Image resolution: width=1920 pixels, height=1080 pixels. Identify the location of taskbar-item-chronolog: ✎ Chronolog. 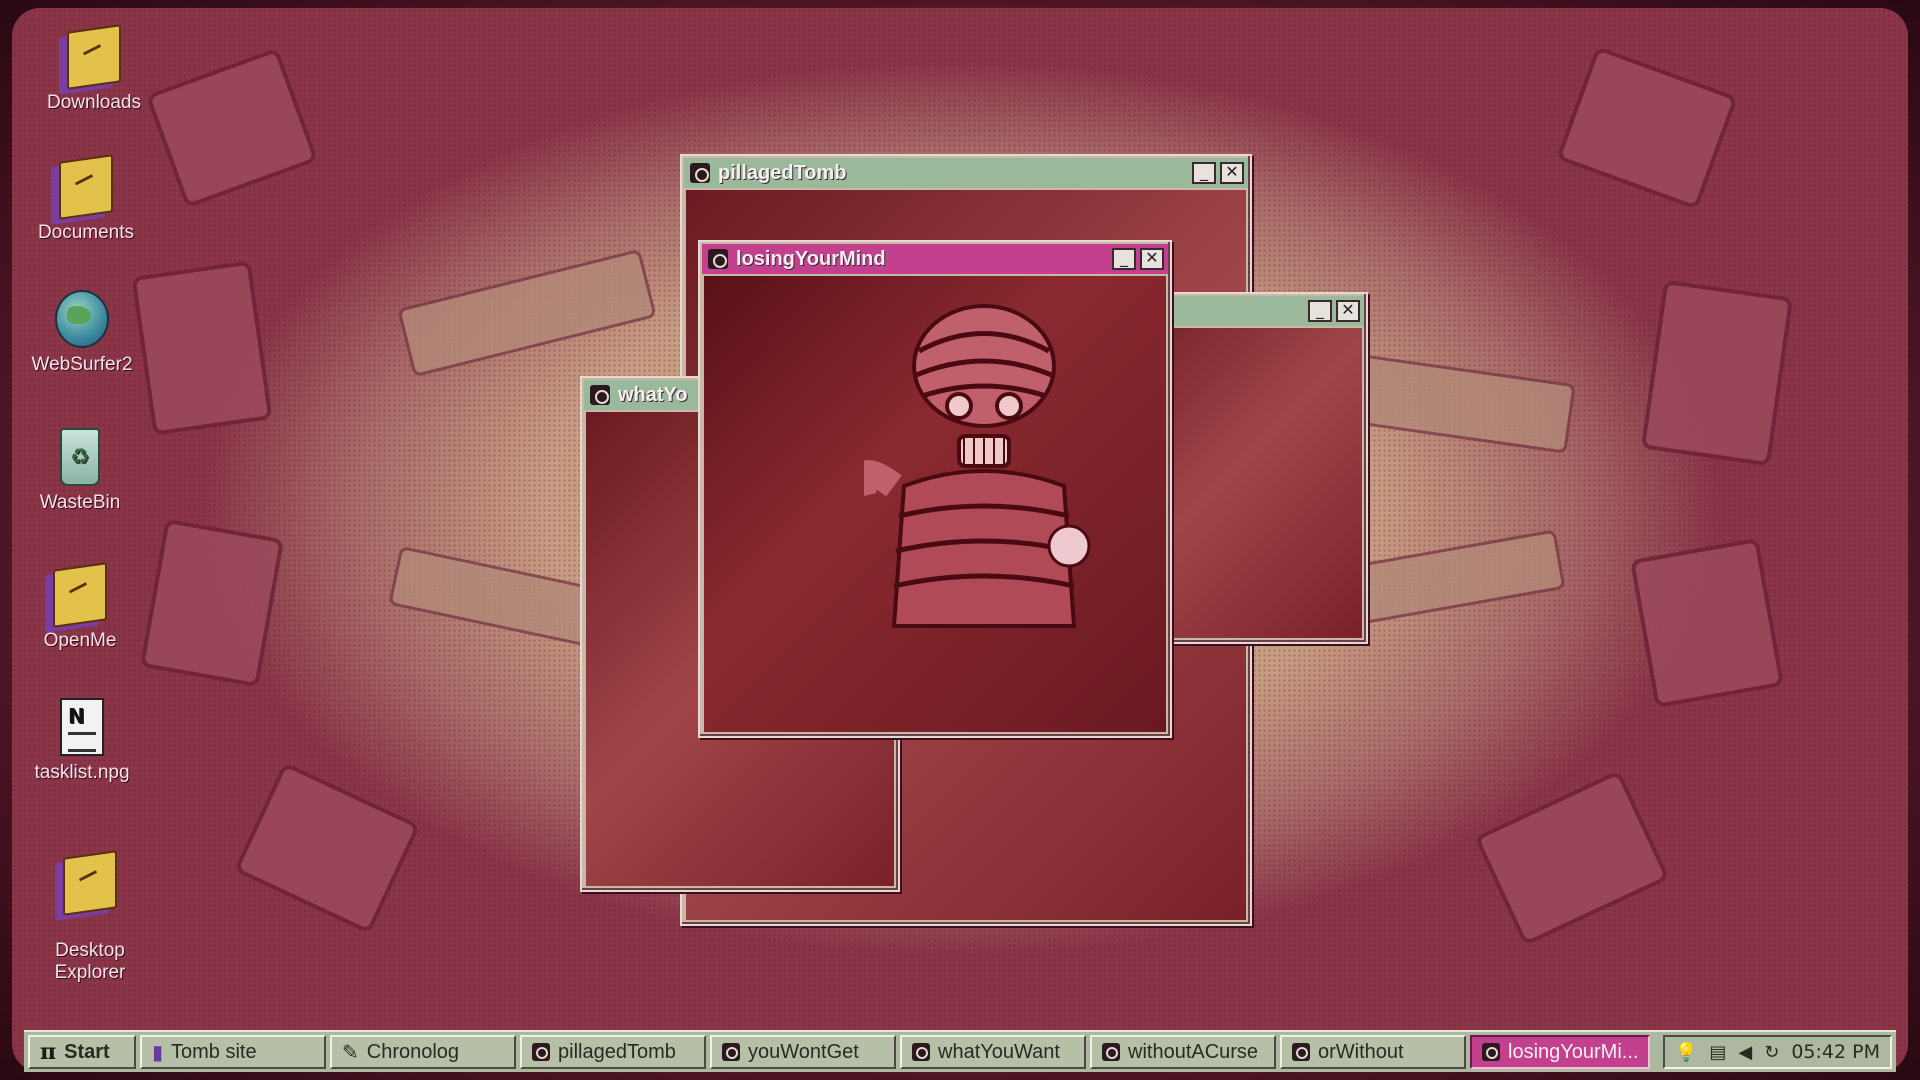
(423, 1052).